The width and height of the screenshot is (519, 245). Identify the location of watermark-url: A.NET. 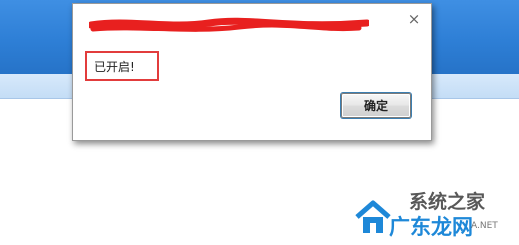
(484, 226).